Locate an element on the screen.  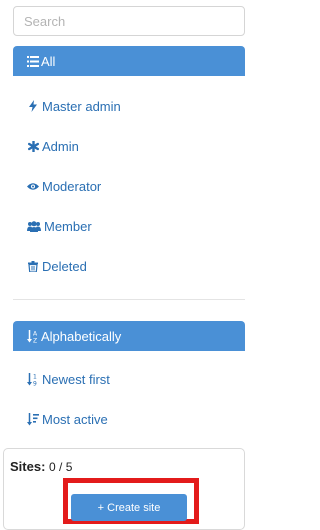
filter-label: All is located at coordinates (48, 61).